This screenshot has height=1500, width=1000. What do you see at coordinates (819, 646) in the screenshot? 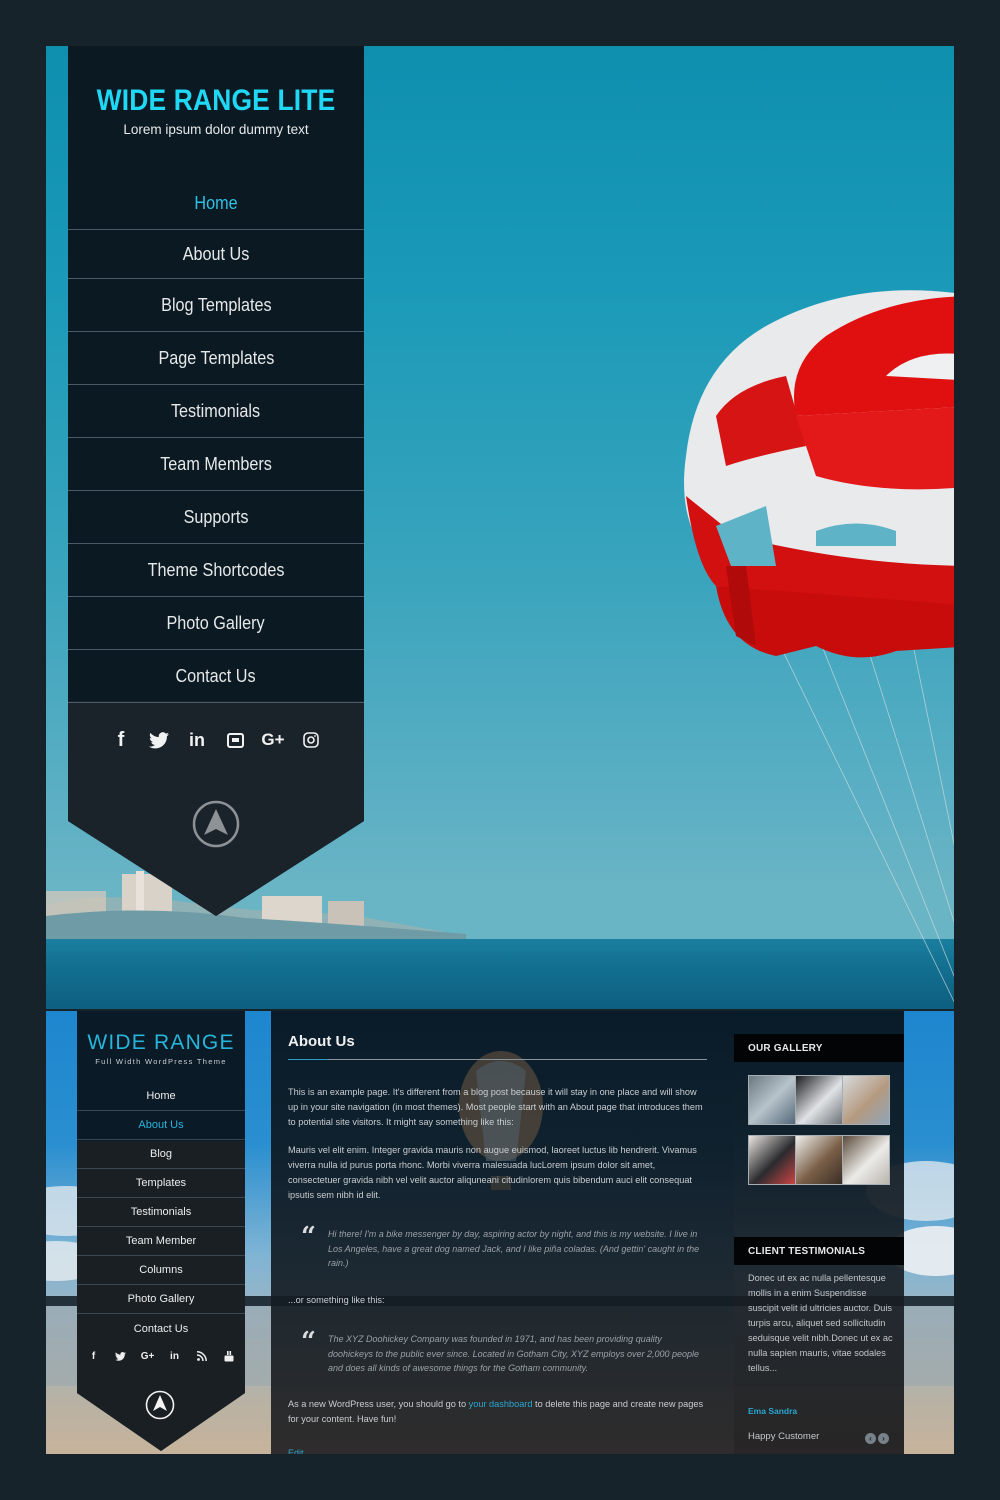
I see `parachute-image` at bounding box center [819, 646].